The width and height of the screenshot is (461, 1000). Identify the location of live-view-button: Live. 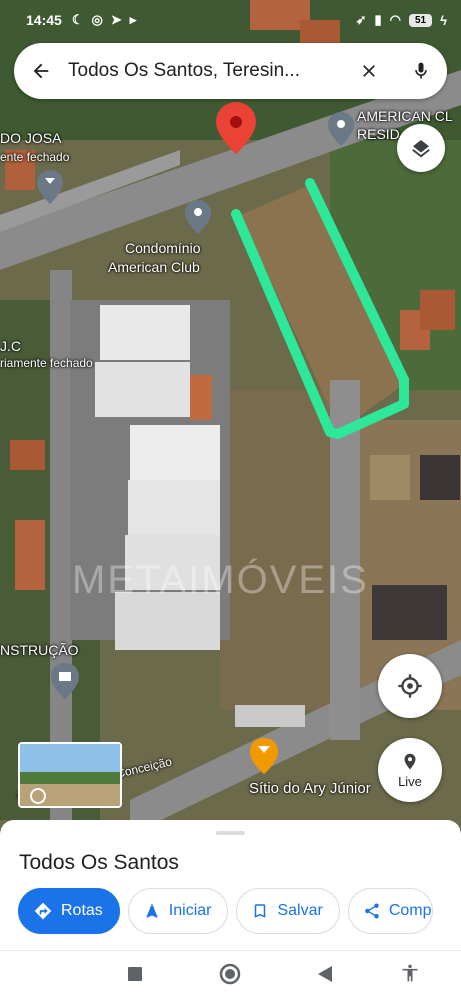
(410, 770).